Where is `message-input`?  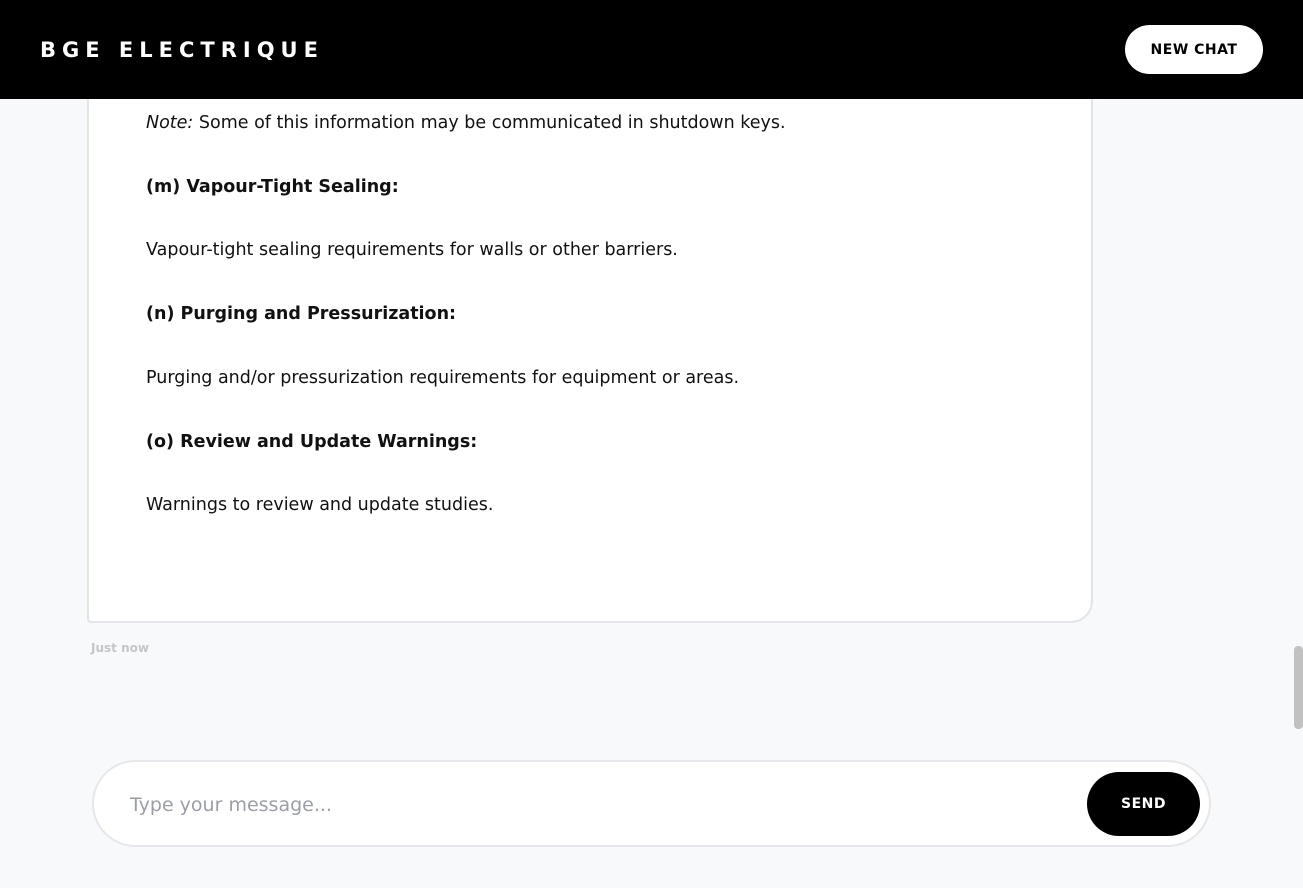 message-input is located at coordinates (595, 805).